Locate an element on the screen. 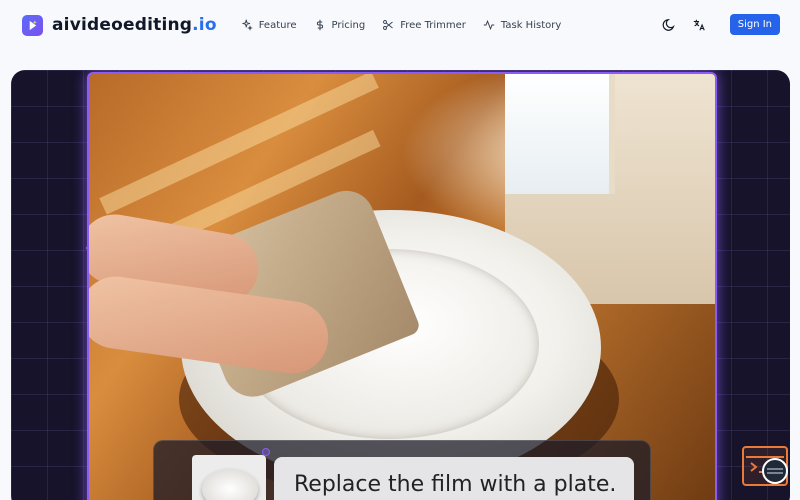 The width and height of the screenshot is (800, 500). translate-icon is located at coordinates (699, 24).